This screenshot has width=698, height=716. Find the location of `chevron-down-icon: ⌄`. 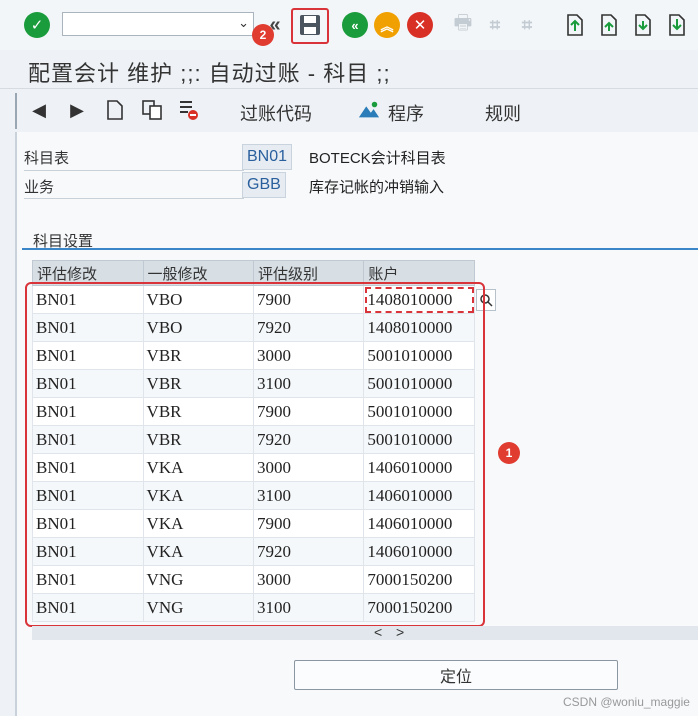

chevron-down-icon: ⌄ is located at coordinates (243, 23).